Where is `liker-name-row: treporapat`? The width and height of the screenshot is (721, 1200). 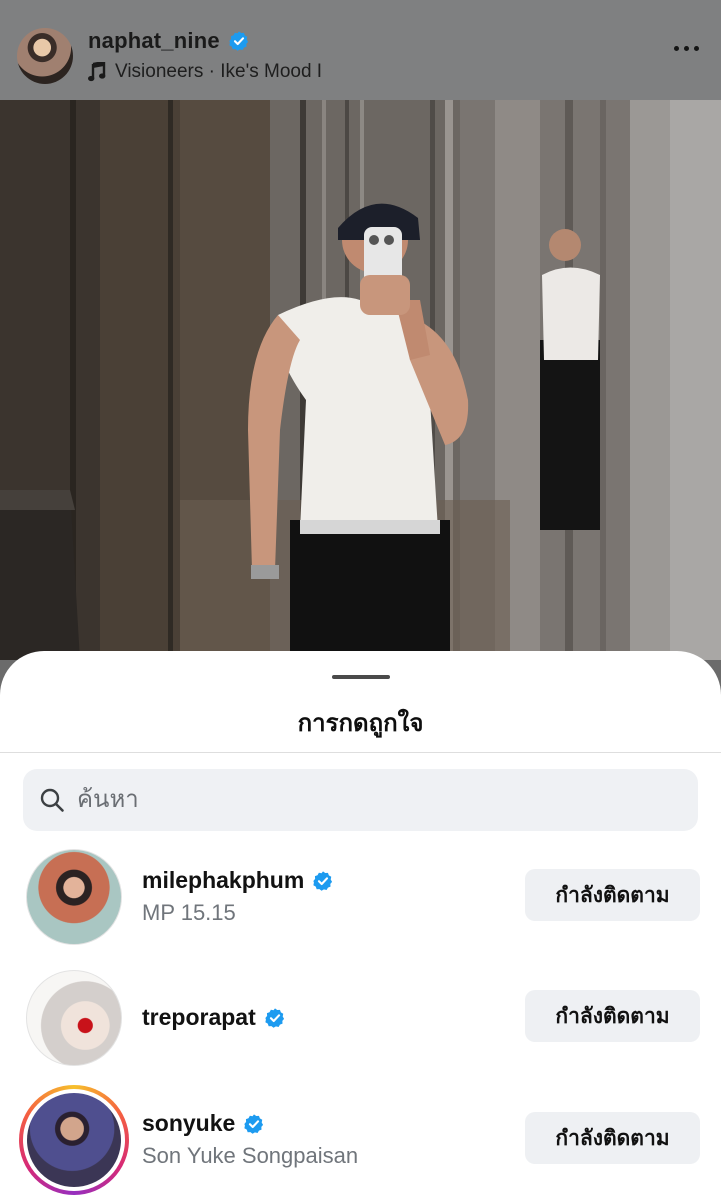 liker-name-row: treporapat is located at coordinates (214, 1017).